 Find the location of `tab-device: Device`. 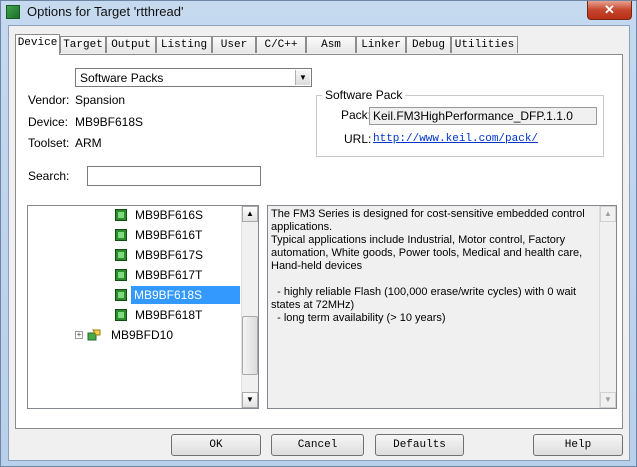

tab-device: Device is located at coordinates (37, 44).